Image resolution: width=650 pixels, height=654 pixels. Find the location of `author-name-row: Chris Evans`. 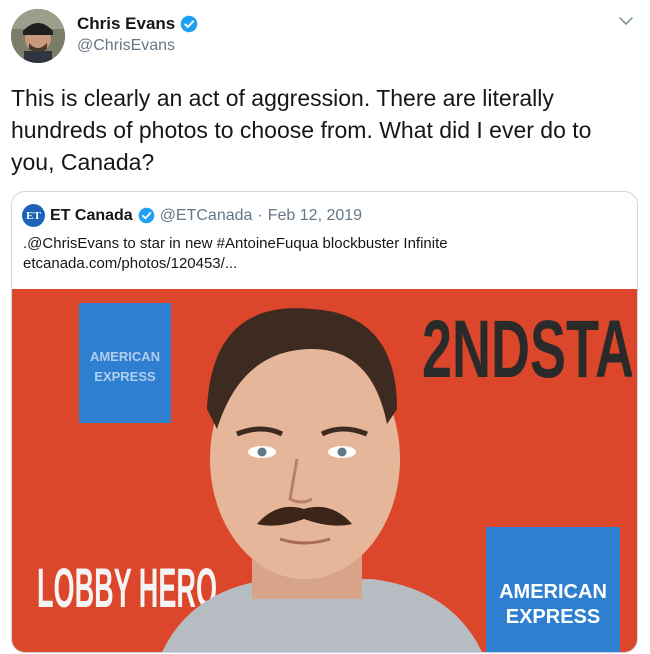

author-name-row: Chris Evans is located at coordinates (137, 24).